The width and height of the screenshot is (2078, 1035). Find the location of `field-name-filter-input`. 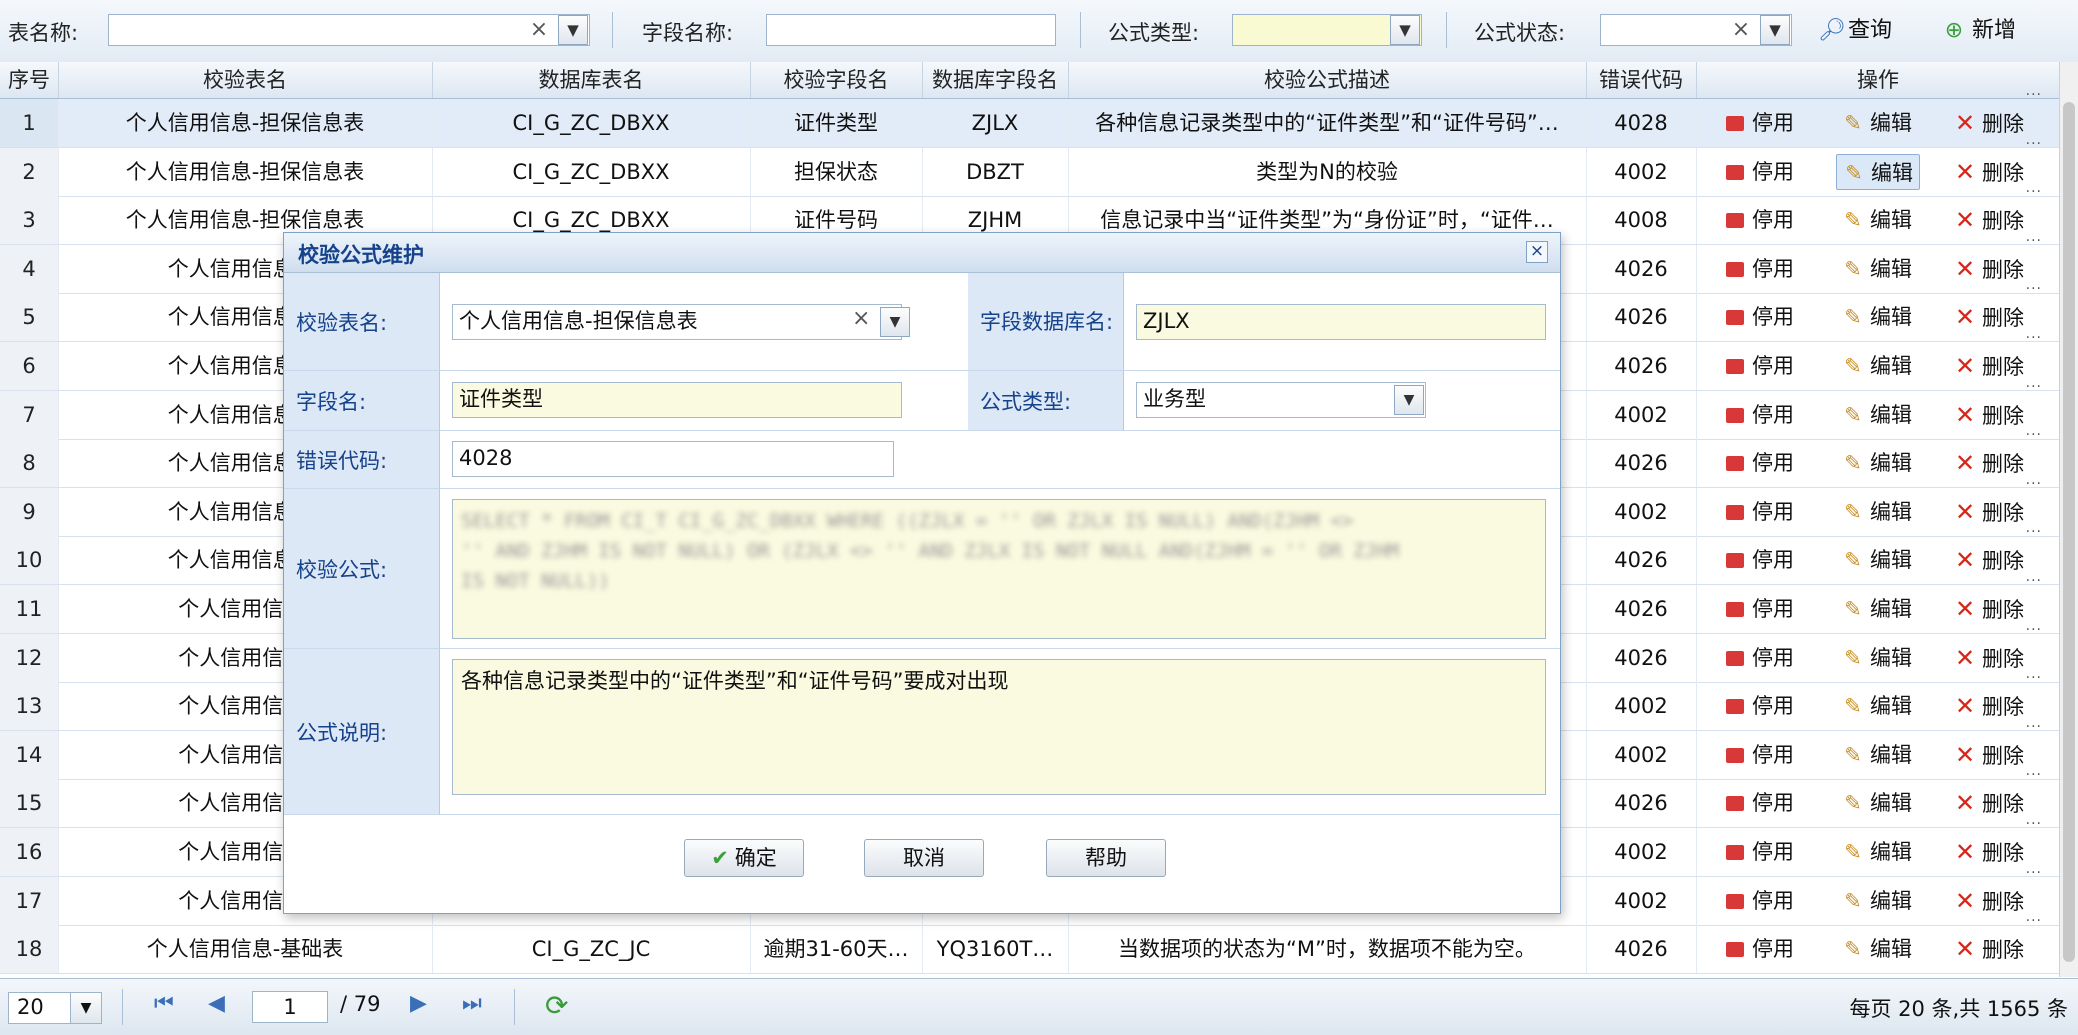

field-name-filter-input is located at coordinates (911, 30).